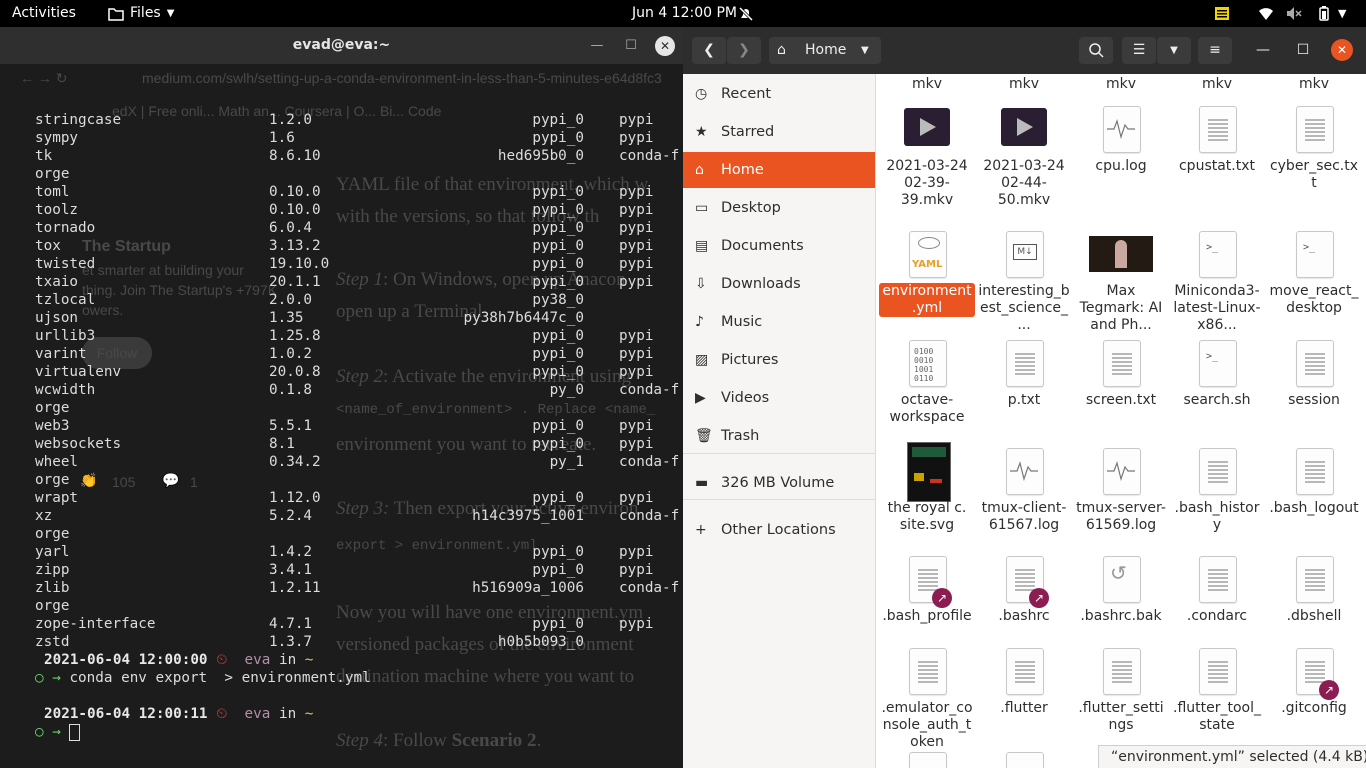 This screenshot has height=768, width=1366. What do you see at coordinates (1217, 386) in the screenshot?
I see `file-item: >_ search.sh` at bounding box center [1217, 386].